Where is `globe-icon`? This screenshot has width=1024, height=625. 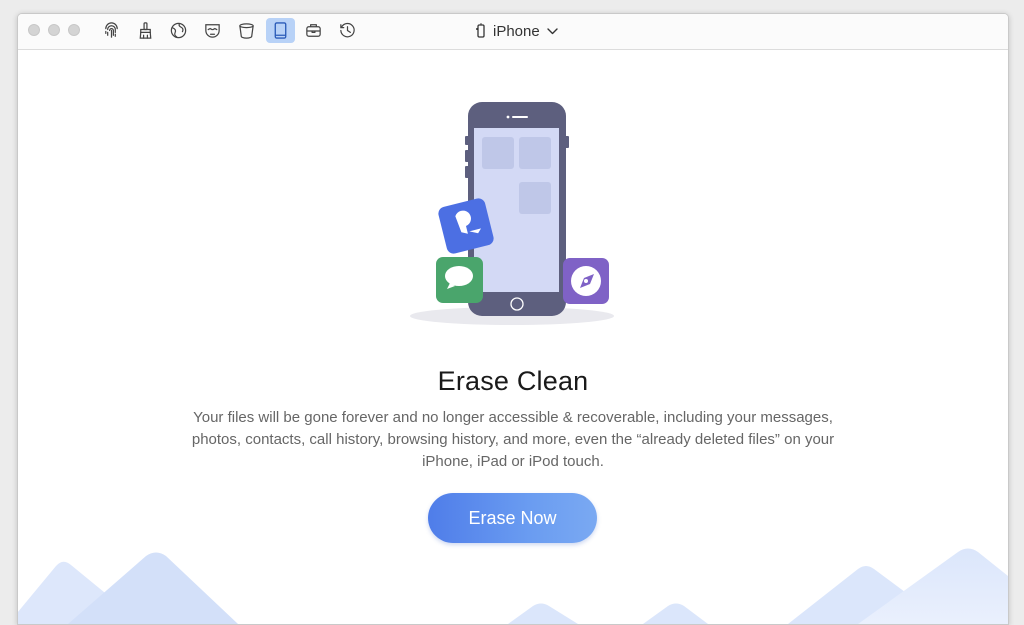
globe-icon is located at coordinates (178, 30).